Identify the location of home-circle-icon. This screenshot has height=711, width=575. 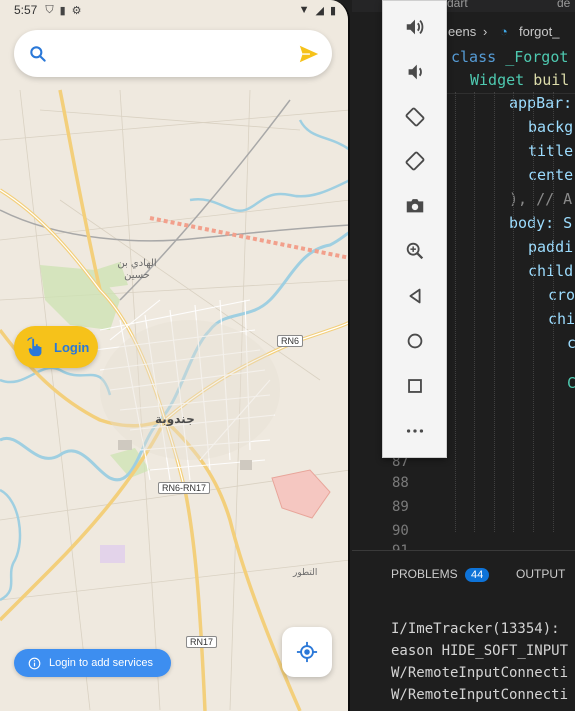
(415, 341).